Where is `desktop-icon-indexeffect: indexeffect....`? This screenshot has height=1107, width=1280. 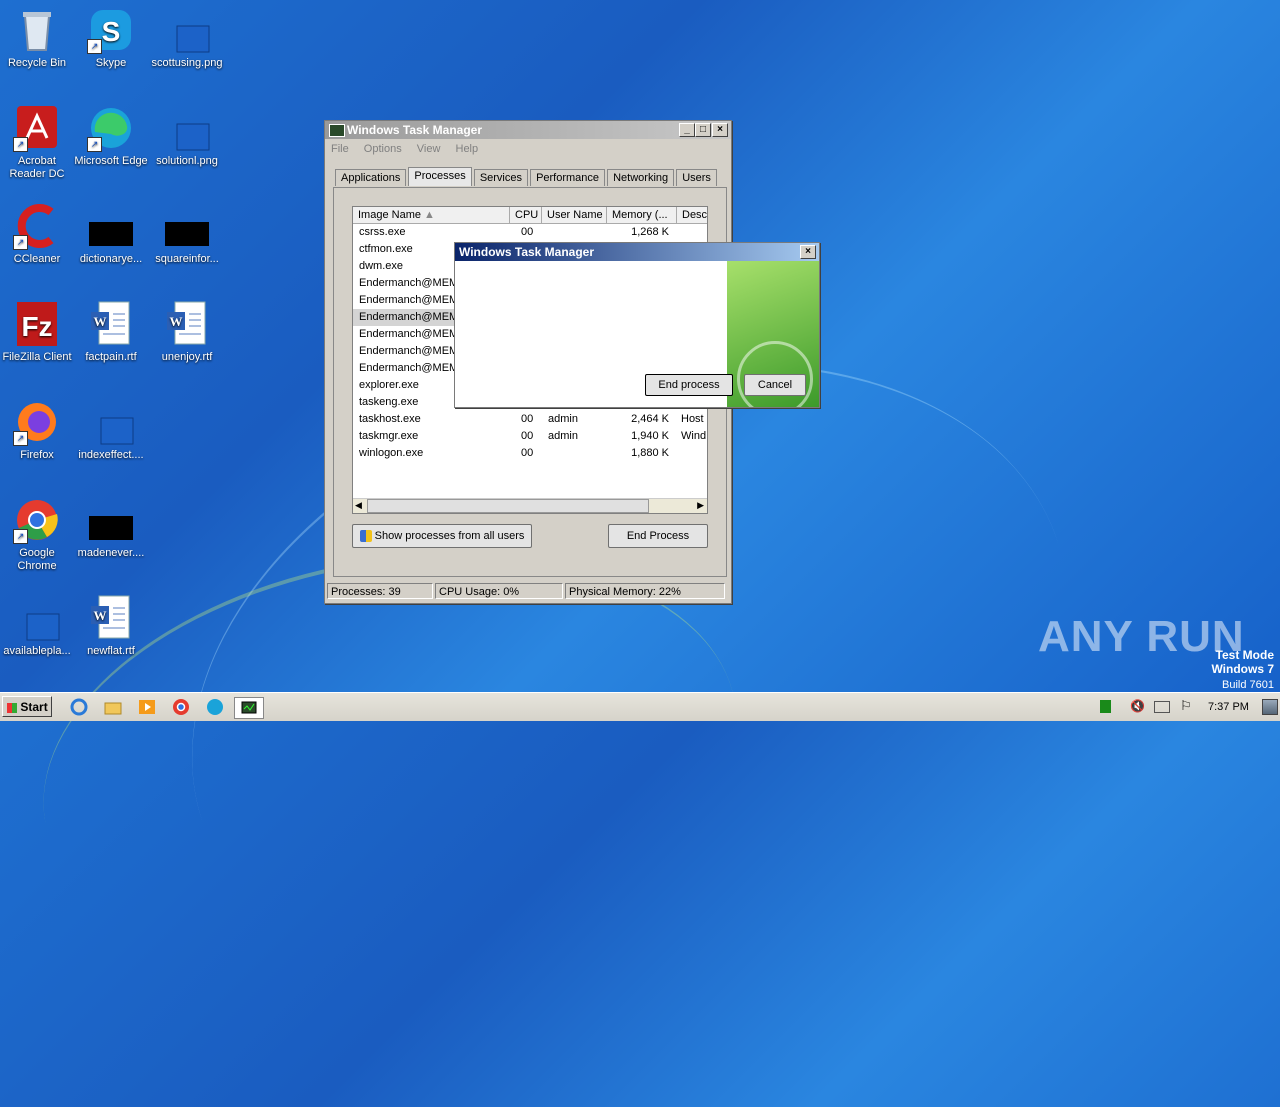 desktop-icon-indexeffect: indexeffect.... is located at coordinates (111, 430).